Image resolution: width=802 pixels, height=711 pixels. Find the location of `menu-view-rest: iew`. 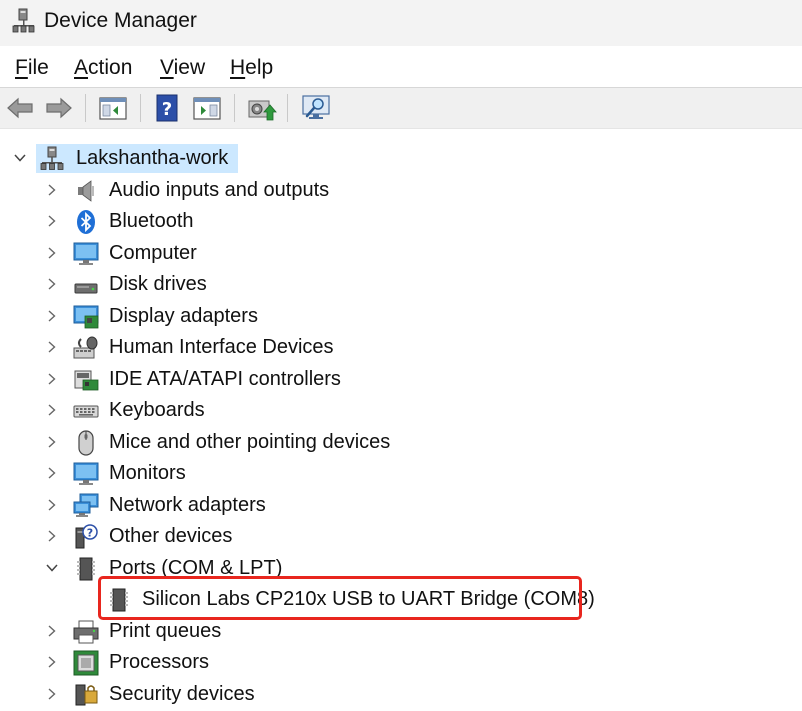

menu-view-rest: iew is located at coordinates (189, 67).